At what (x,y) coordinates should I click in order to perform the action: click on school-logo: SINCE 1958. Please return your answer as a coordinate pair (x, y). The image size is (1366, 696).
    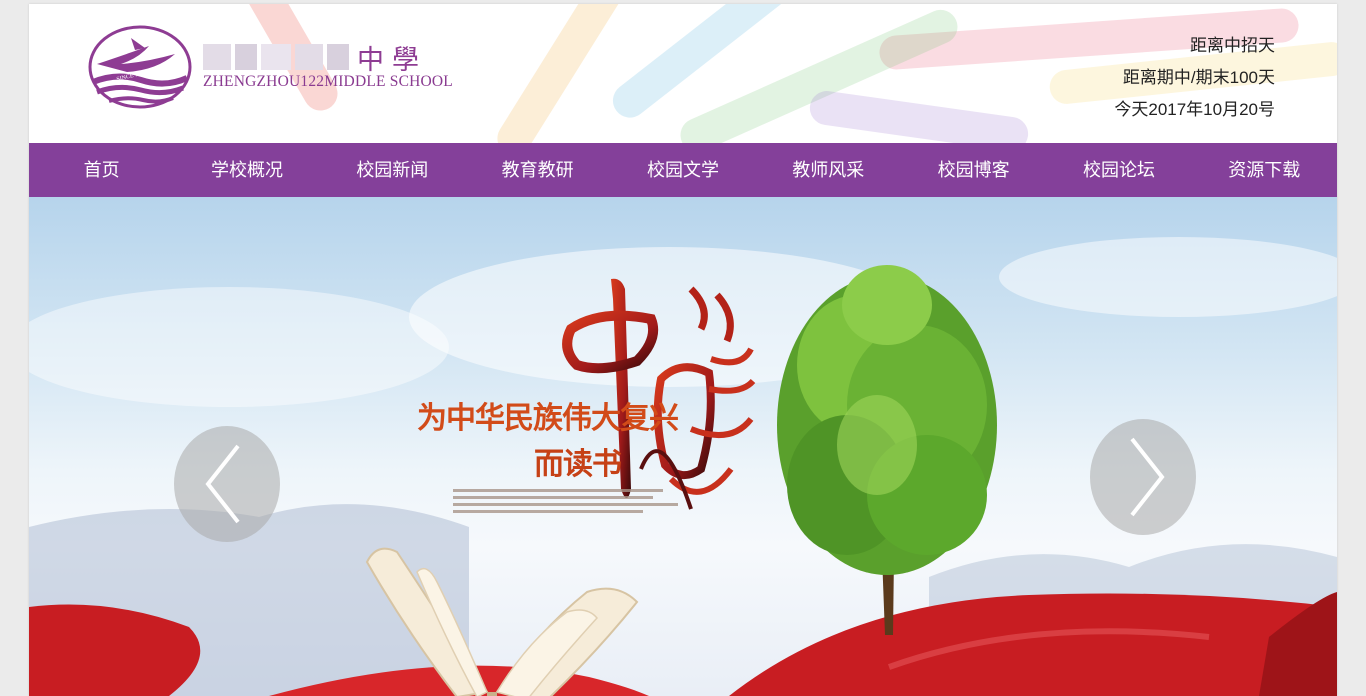
    Looking at the image, I should click on (140, 67).